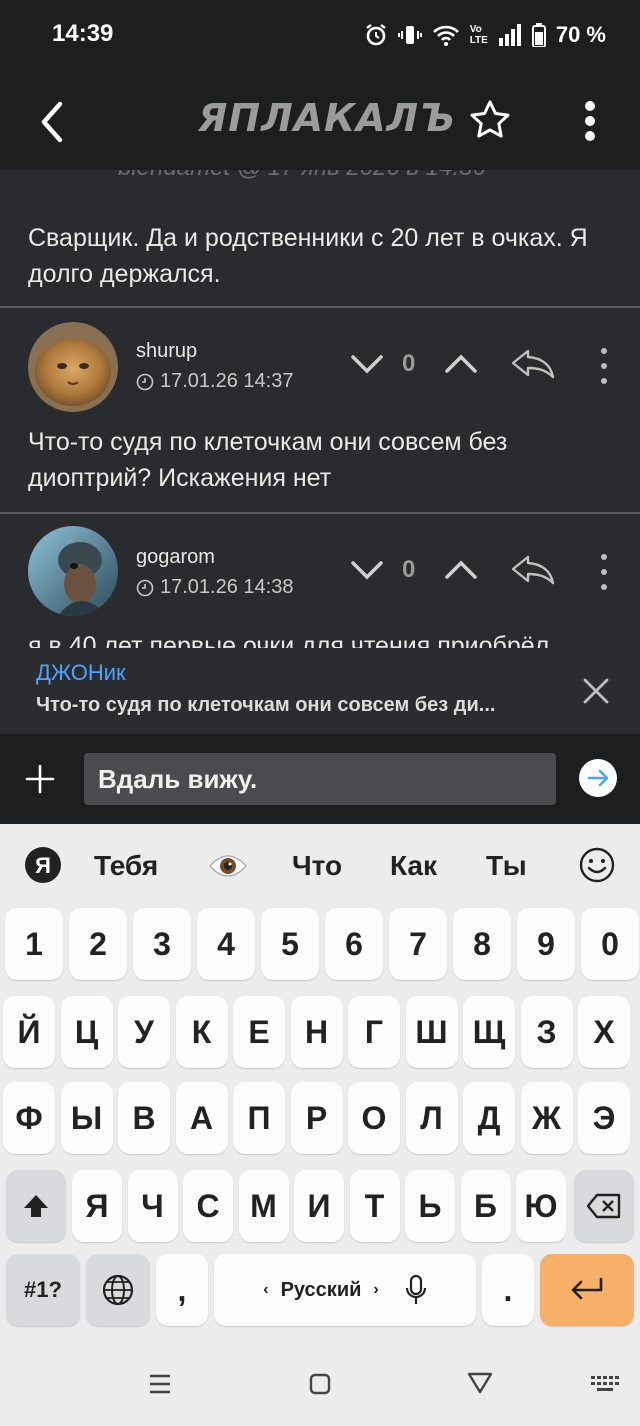  What do you see at coordinates (321, 1289) in the screenshot?
I see `space-key-label: Русский` at bounding box center [321, 1289].